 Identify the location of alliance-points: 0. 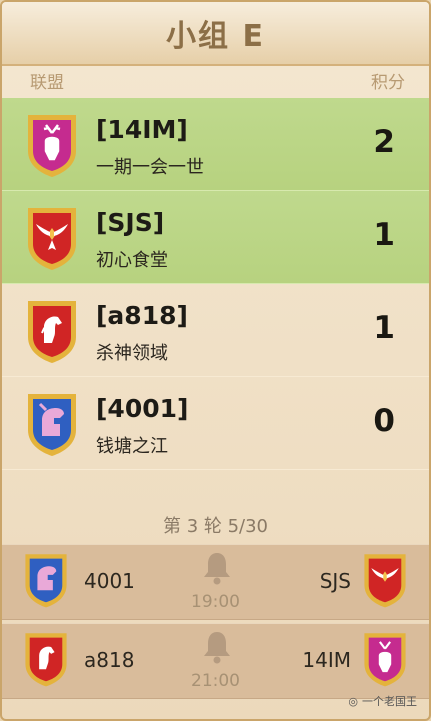
(384, 421).